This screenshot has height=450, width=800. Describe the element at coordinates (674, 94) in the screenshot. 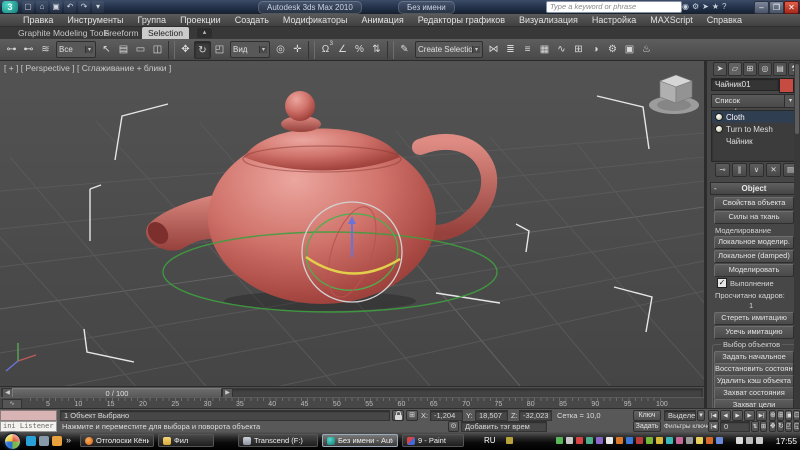

I see `viewcube` at that location.